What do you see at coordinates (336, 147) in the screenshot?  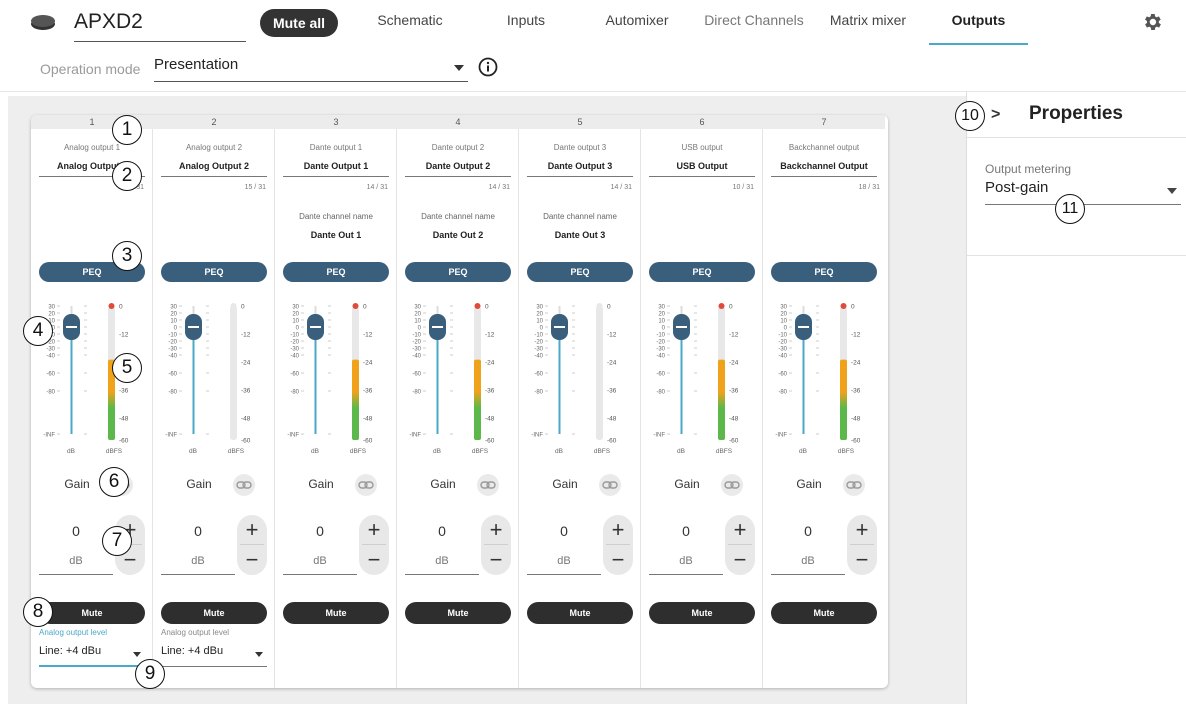 I see `strip-type-label: Dante output 1` at bounding box center [336, 147].